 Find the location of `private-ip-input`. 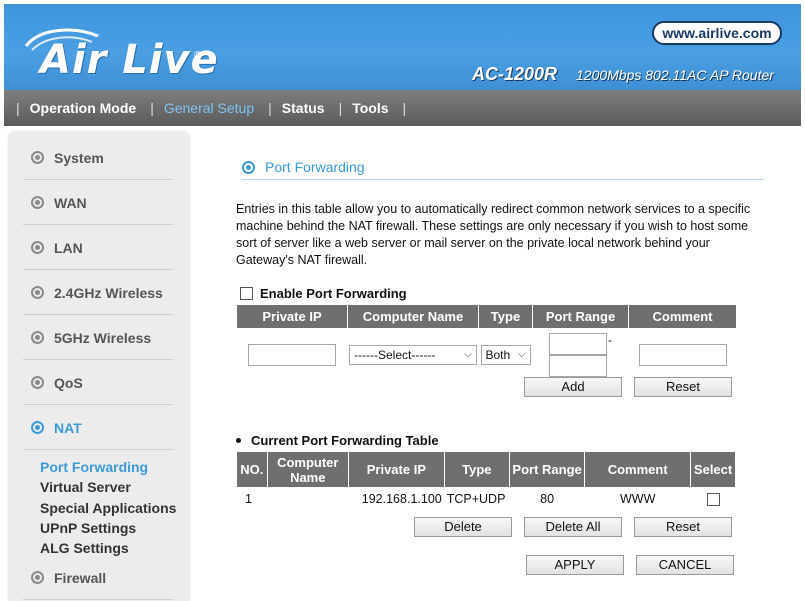

private-ip-input is located at coordinates (292, 354).